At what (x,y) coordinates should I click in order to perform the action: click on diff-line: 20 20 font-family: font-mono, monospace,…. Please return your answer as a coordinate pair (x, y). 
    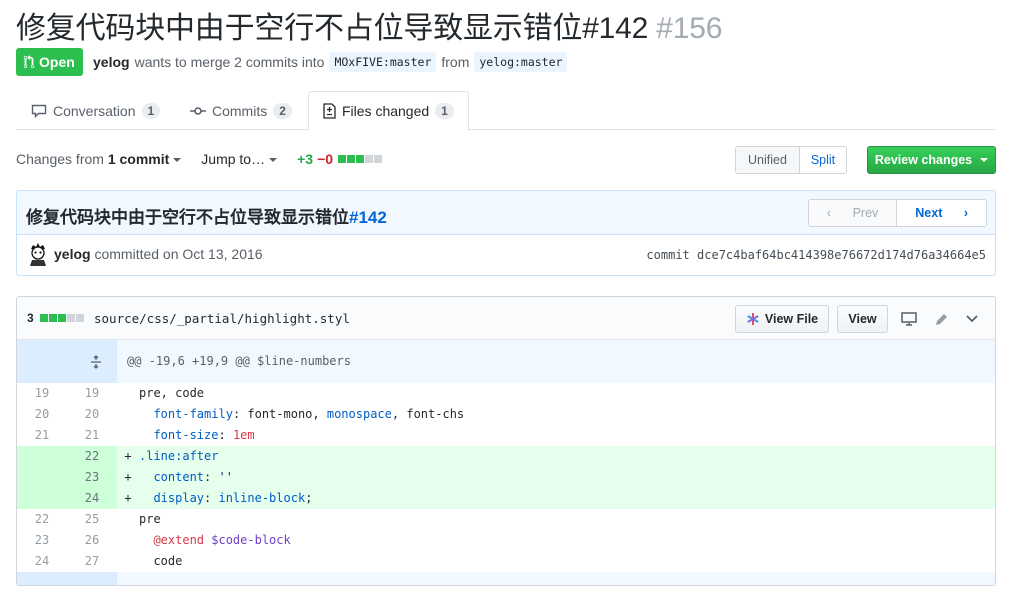
    Looking at the image, I should click on (506, 414).